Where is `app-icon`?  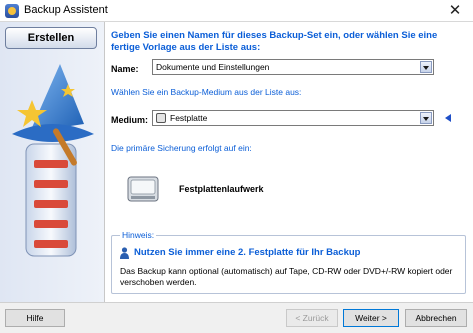 app-icon is located at coordinates (12, 11).